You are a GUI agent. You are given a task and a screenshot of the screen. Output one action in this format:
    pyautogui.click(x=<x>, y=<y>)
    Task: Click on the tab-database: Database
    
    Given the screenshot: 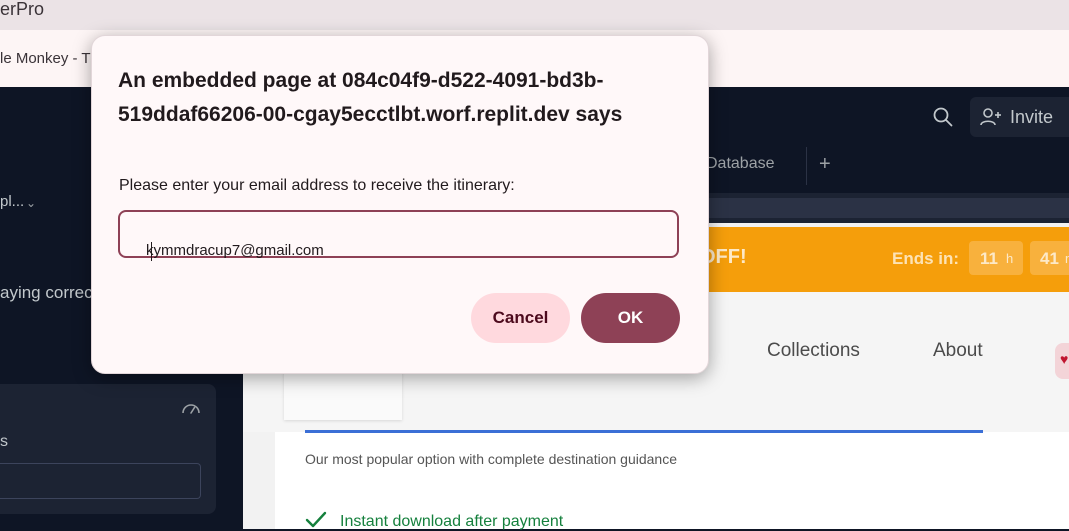 What is the action you would take?
    pyautogui.click(x=740, y=164)
    